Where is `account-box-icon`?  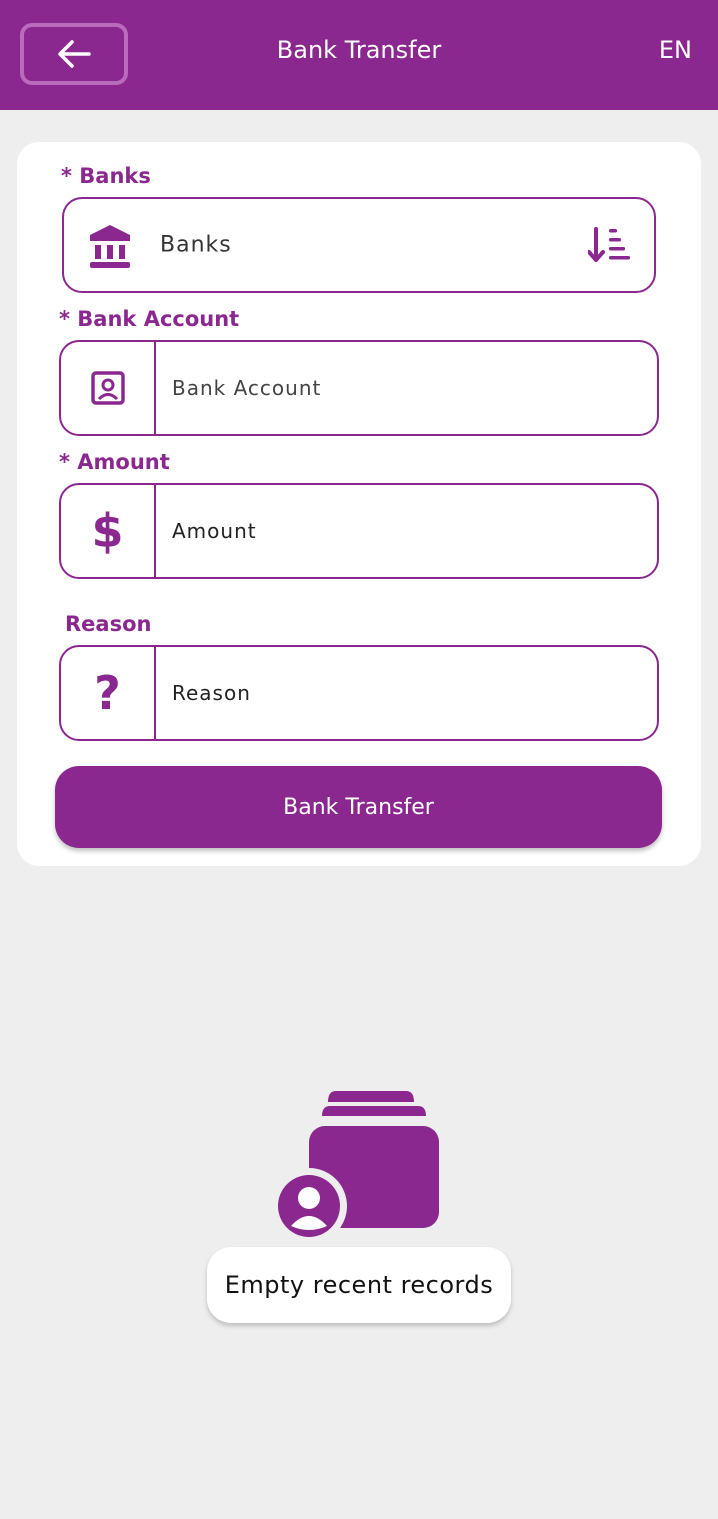 account-box-icon is located at coordinates (107, 388).